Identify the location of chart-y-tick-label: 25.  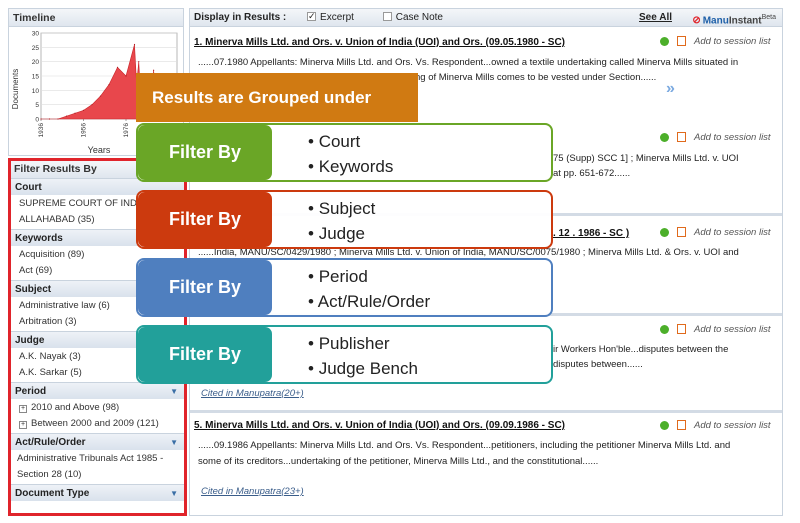
(36, 48).